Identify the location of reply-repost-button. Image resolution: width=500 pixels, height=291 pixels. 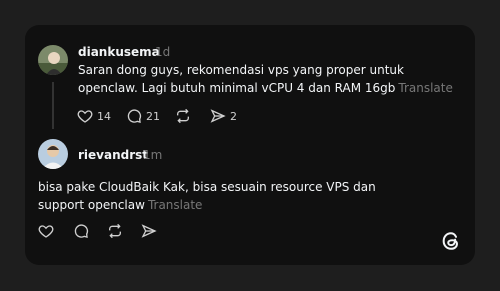
(115, 231).